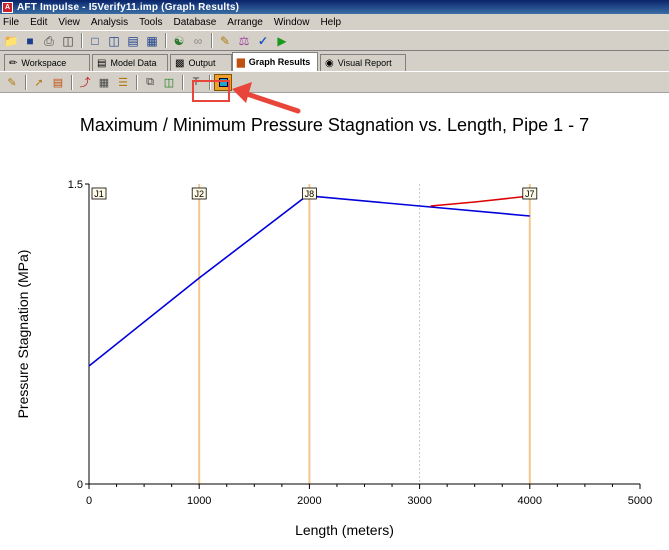 This screenshot has height=550, width=669. What do you see at coordinates (640, 501) in the screenshot?
I see `x-tick-label: 5000` at bounding box center [640, 501].